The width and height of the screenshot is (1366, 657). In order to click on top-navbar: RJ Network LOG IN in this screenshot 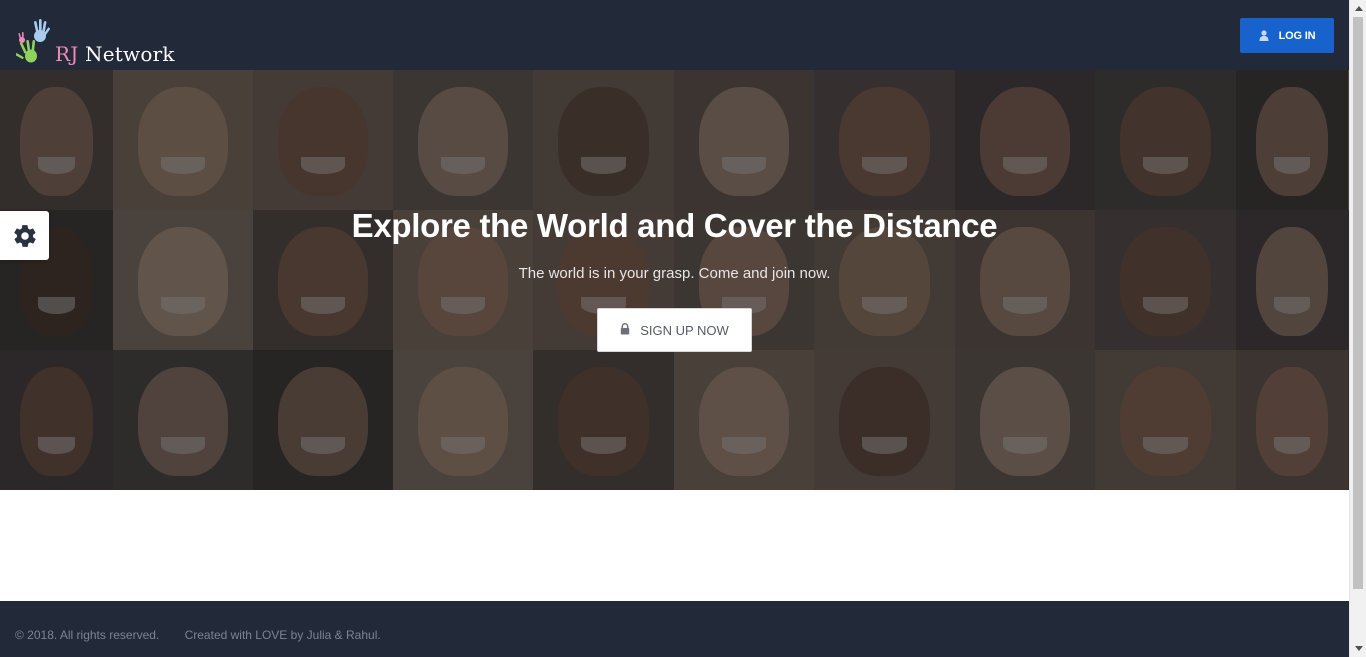, I will do `click(674, 35)`.